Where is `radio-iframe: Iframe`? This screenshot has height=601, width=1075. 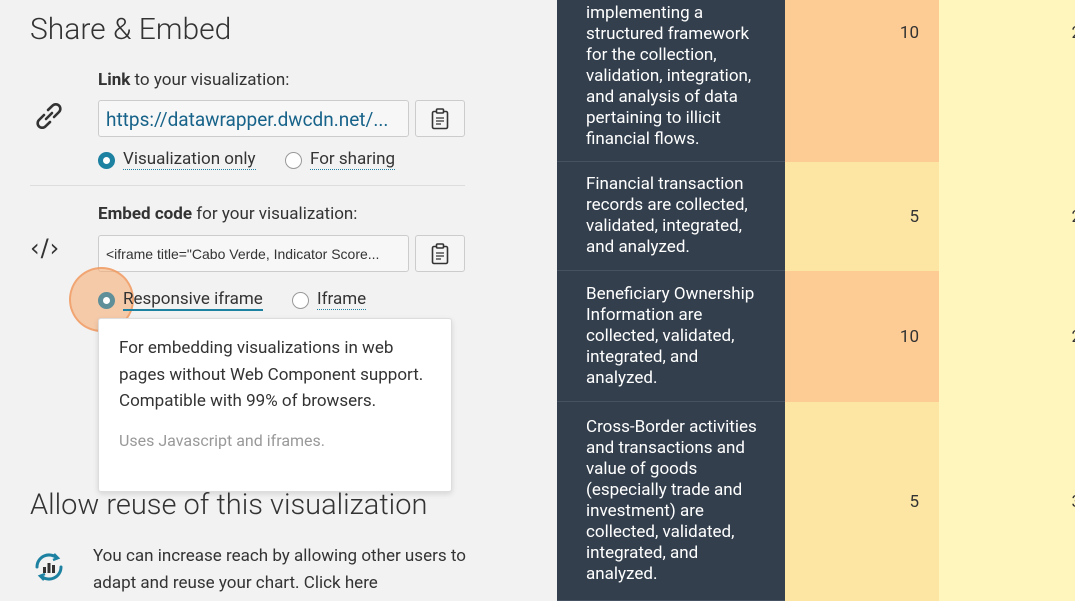 radio-iframe: Iframe is located at coordinates (329, 299).